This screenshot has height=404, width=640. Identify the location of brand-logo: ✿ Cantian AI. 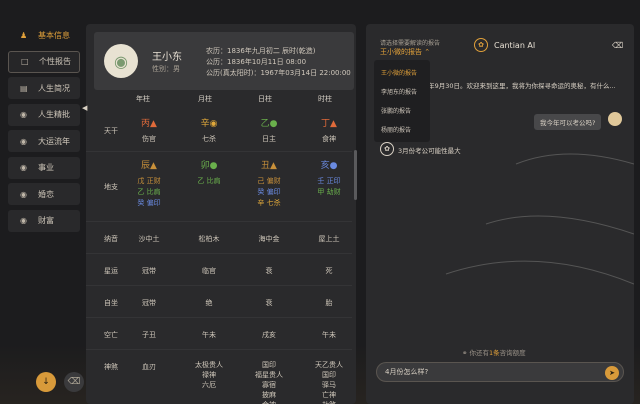
(504, 45).